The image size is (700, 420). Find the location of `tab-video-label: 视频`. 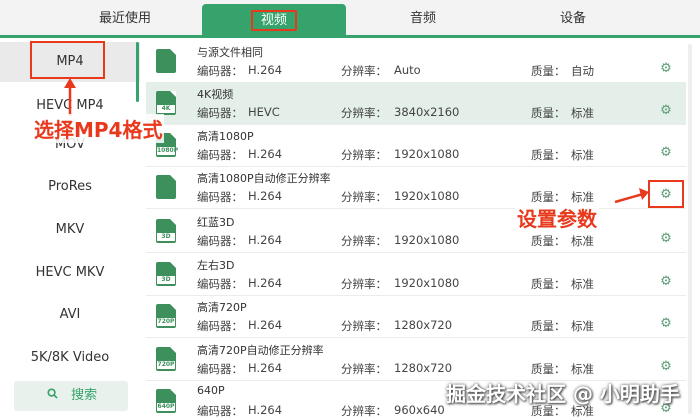

tab-video-label: 视频 is located at coordinates (273, 20).